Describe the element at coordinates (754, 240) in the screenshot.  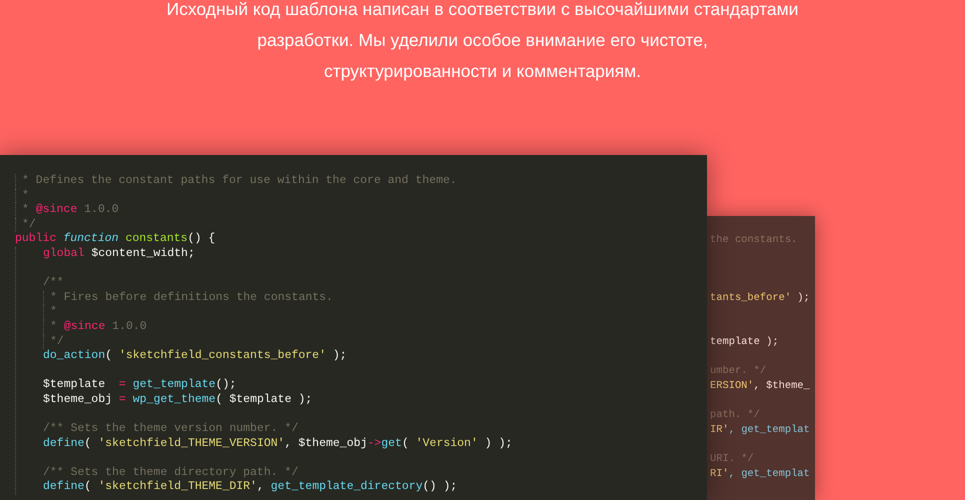
I see `code-line: the constants.` at that location.